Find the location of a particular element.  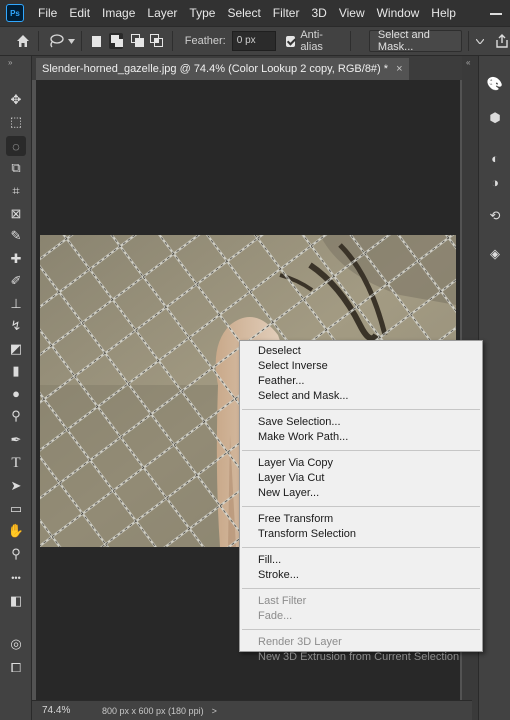

eraser-icon: ◩ is located at coordinates (16, 349).